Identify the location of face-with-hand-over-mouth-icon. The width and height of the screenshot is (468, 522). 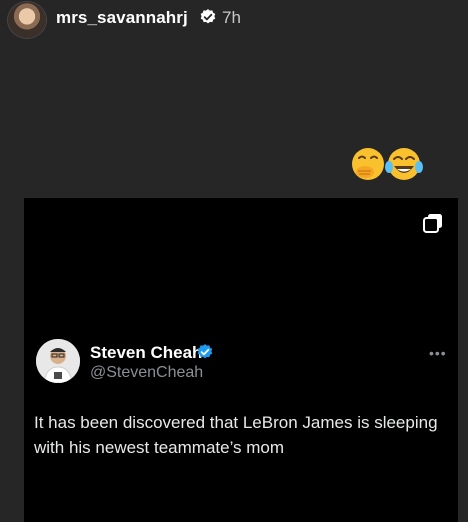
(368, 164).